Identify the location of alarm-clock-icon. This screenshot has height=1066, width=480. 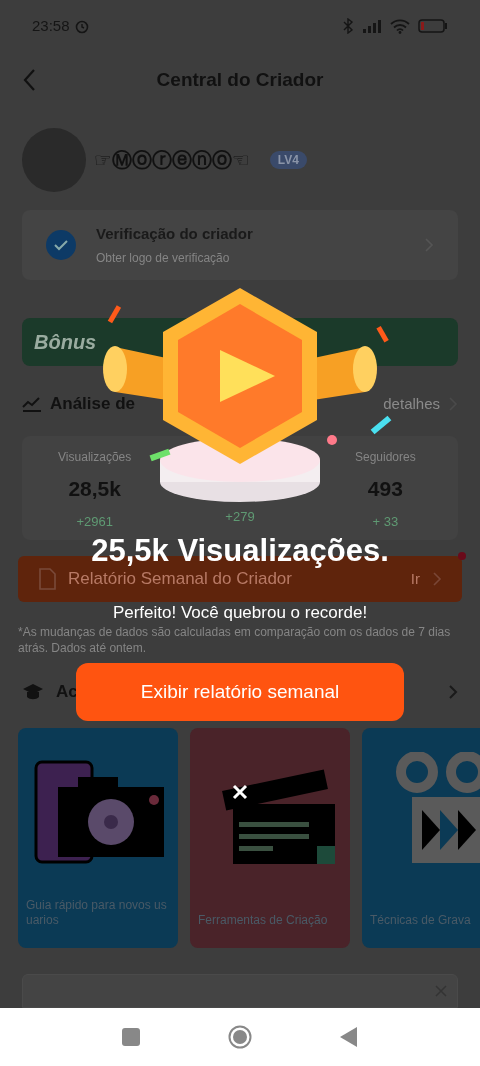
(81, 26).